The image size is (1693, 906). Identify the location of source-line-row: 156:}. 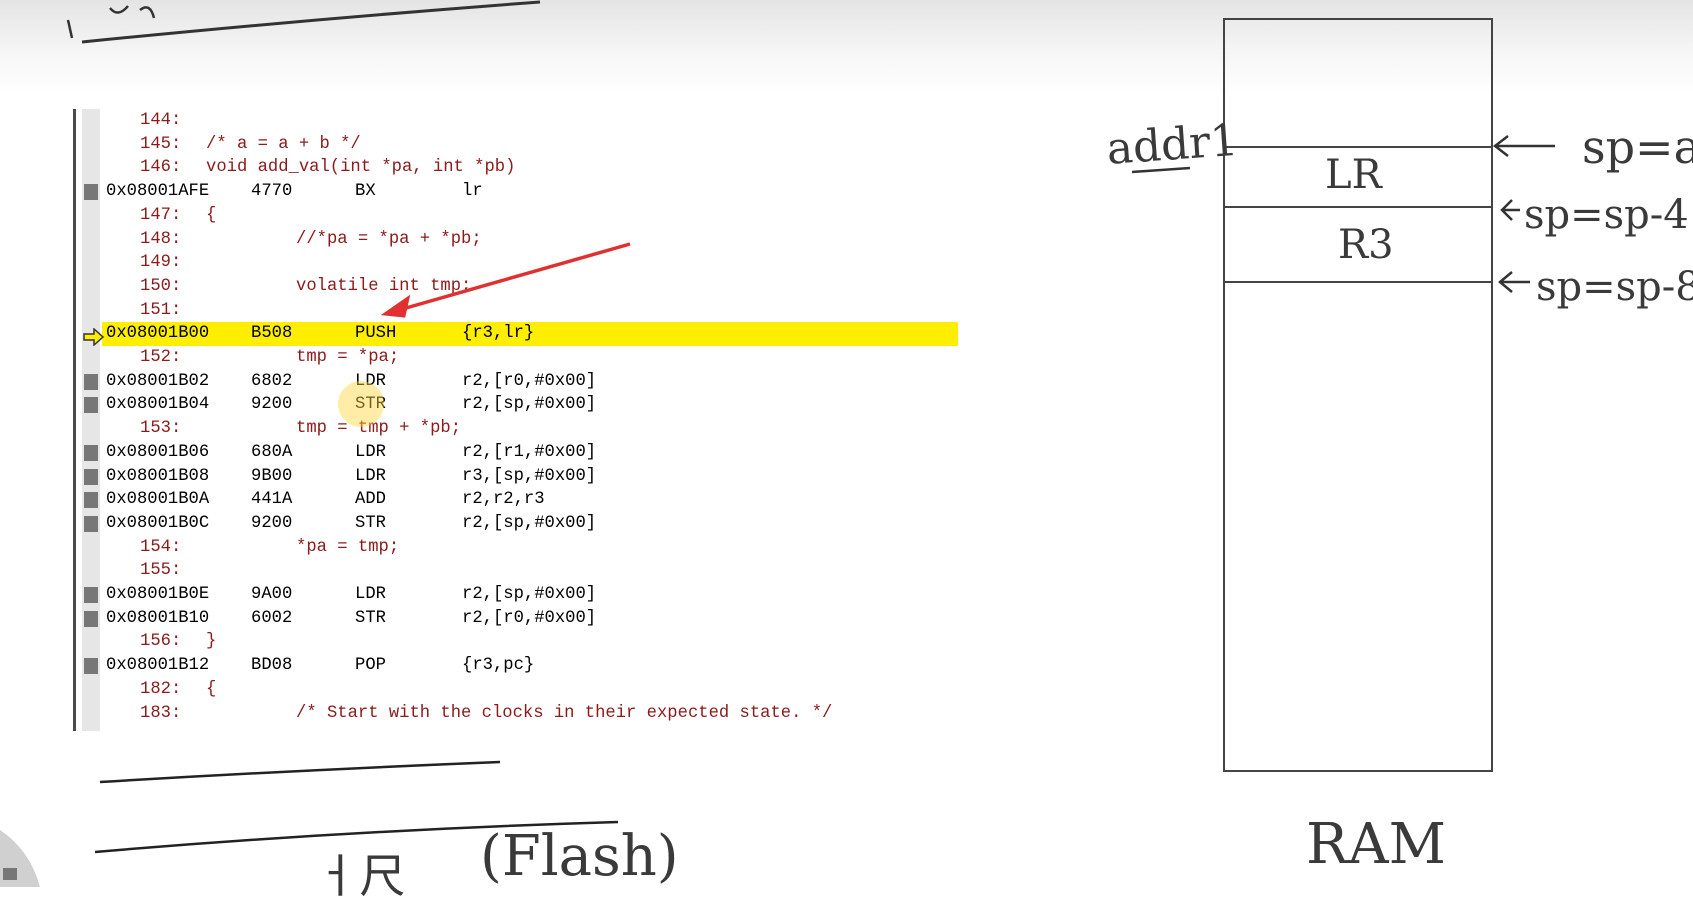
(515, 642).